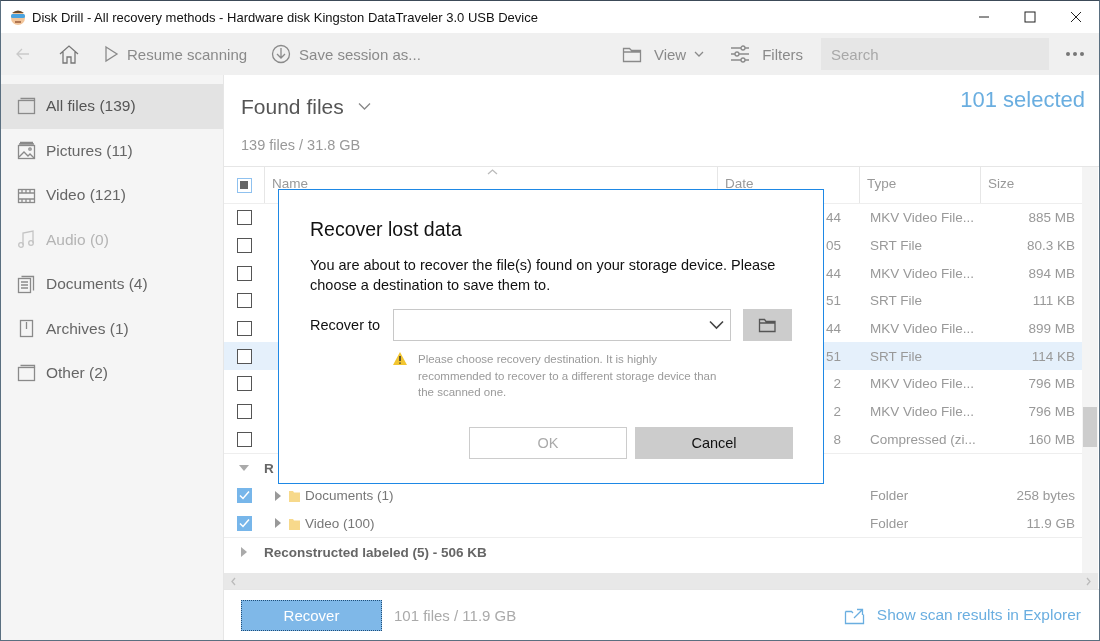 Image resolution: width=1100 pixels, height=641 pixels. Describe the element at coordinates (1050, 523) in the screenshot. I see `table-cell-text: 11.9 GB` at that location.